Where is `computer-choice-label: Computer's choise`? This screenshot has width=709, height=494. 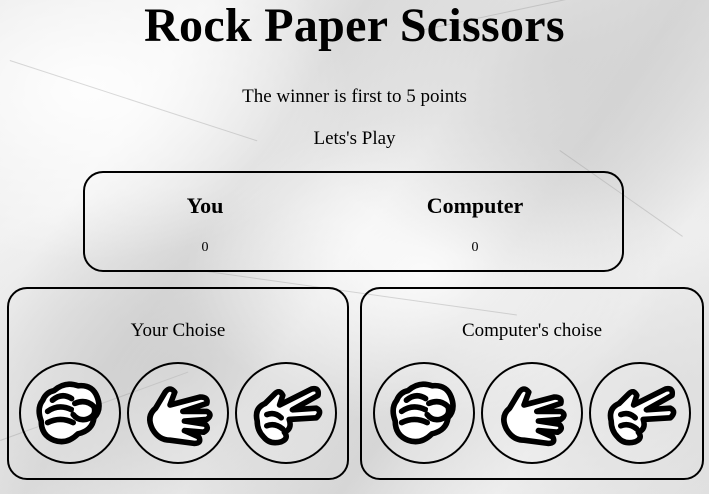 computer-choice-label: Computer's choise is located at coordinates (532, 330).